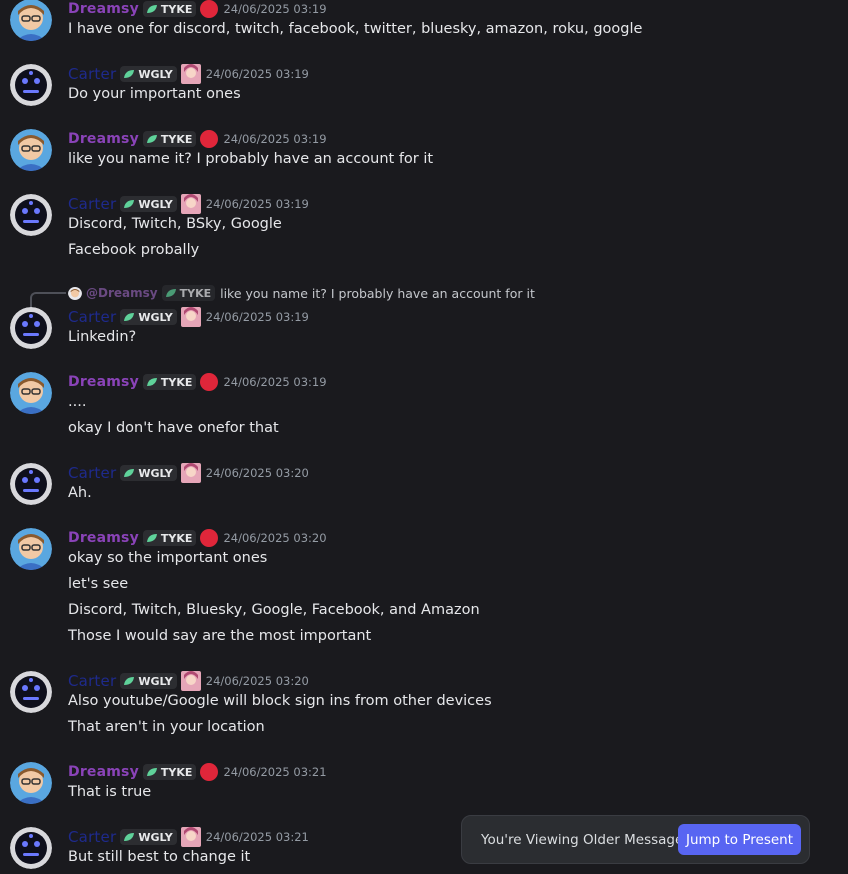 The image size is (848, 874). Describe the element at coordinates (159, 857) in the screenshot. I see `message-text: But still best to change it` at that location.